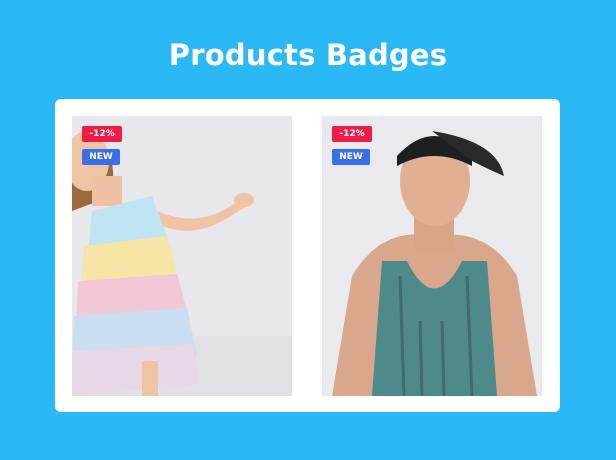 The width and height of the screenshot is (616, 460). What do you see at coordinates (308, 55) in the screenshot?
I see `page-title: Products Badges` at bounding box center [308, 55].